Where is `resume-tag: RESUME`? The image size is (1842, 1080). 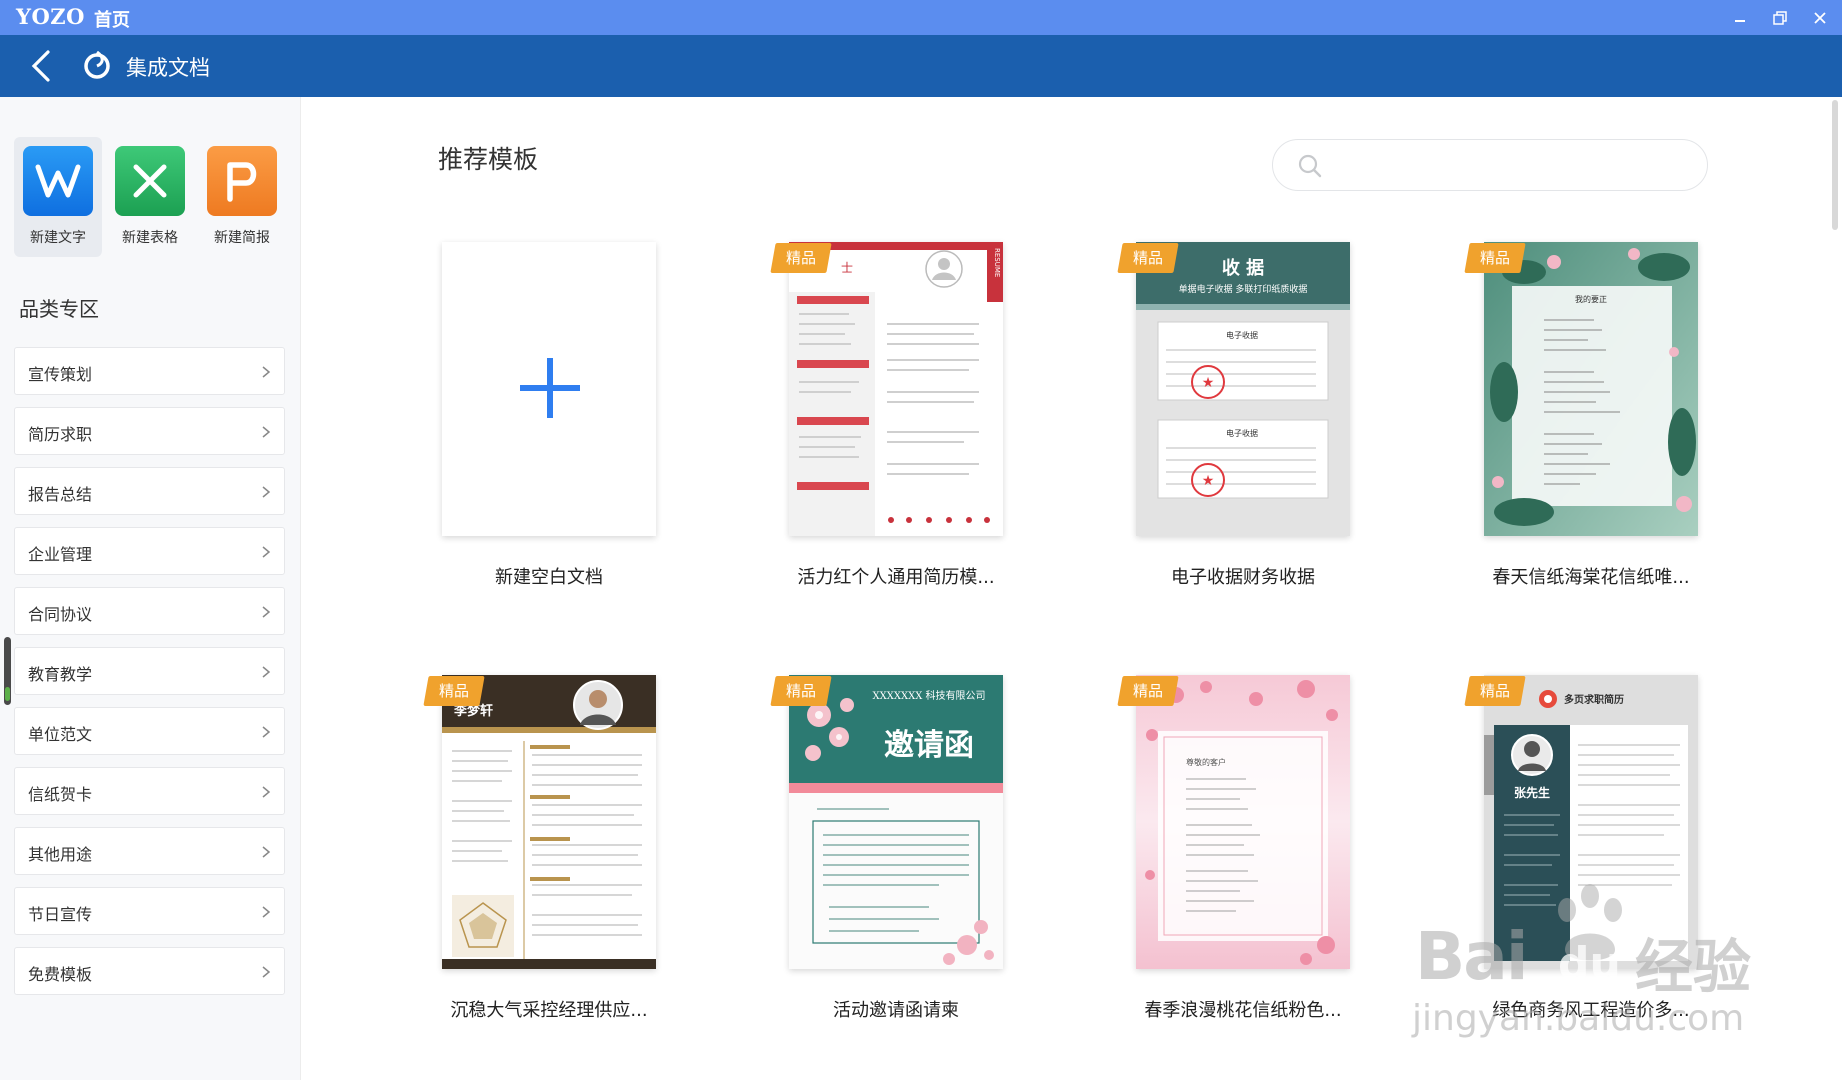 resume-tag: RESUME is located at coordinates (997, 262).